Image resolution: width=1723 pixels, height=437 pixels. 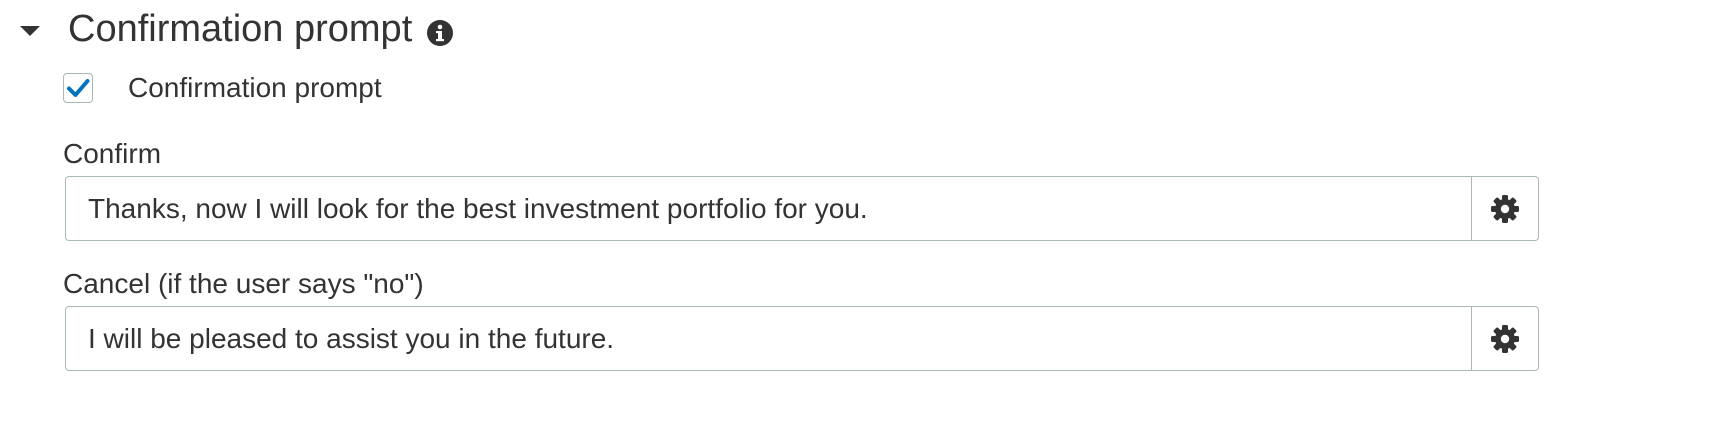 What do you see at coordinates (240, 29) in the screenshot?
I see `section-title: Confirmation prompt` at bounding box center [240, 29].